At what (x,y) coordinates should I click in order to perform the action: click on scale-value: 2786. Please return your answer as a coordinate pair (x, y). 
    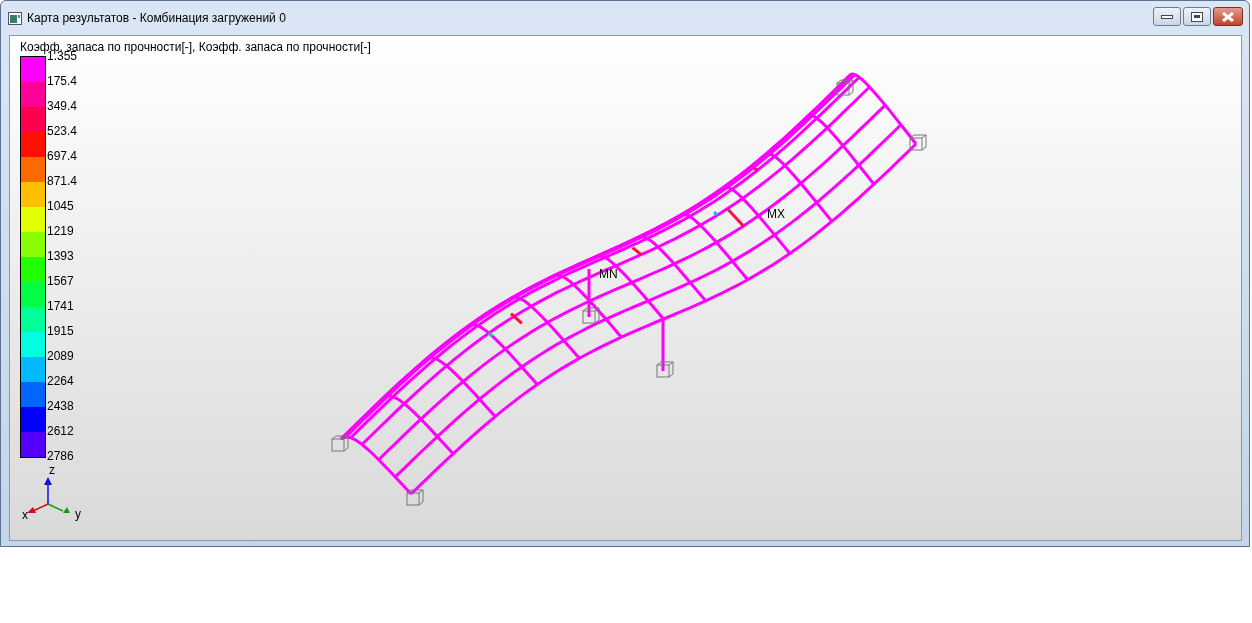
    Looking at the image, I should click on (60, 456).